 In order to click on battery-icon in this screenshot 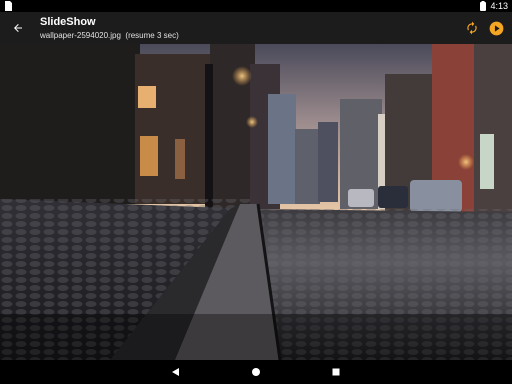, I will do `click(483, 6)`.